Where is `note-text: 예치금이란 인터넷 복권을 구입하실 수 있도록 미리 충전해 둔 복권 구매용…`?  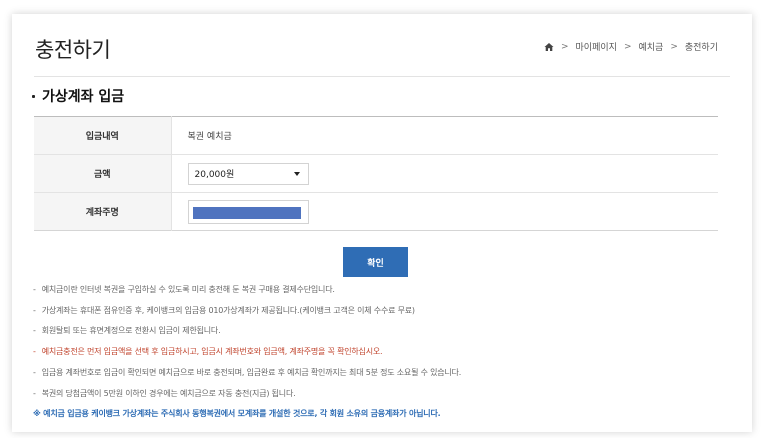
note-text: 예치금이란 인터넷 복권을 구입하실 수 있도록 미리 충전해 둔 복권 구매용… is located at coordinates (188, 289).